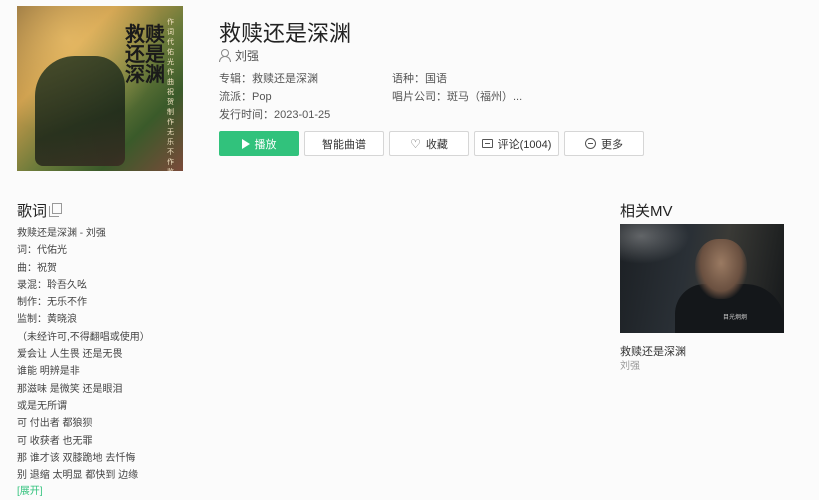 The image size is (819, 500). I want to click on heart-icon: ♡, so click(415, 143).